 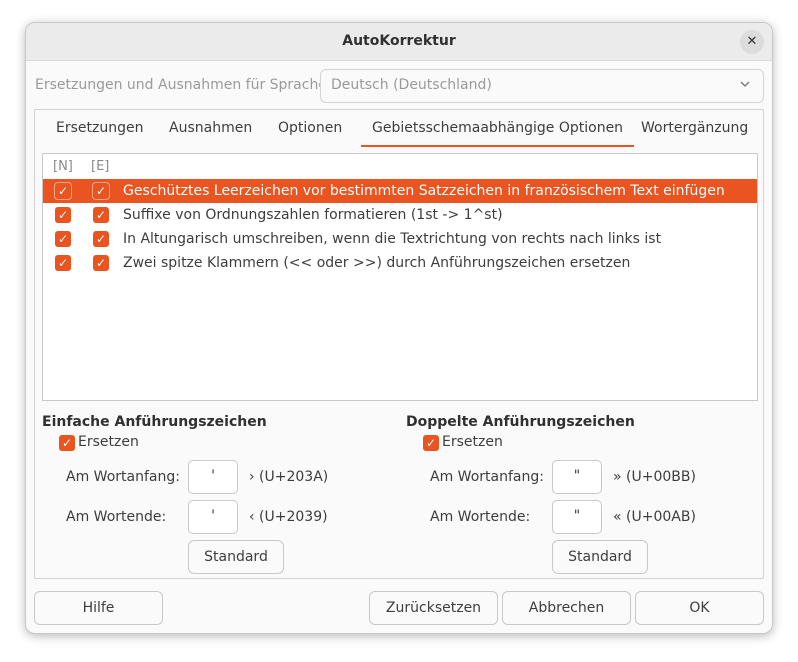 What do you see at coordinates (108, 442) in the screenshot?
I see `single-quotes-replace-label: Ersetzen` at bounding box center [108, 442].